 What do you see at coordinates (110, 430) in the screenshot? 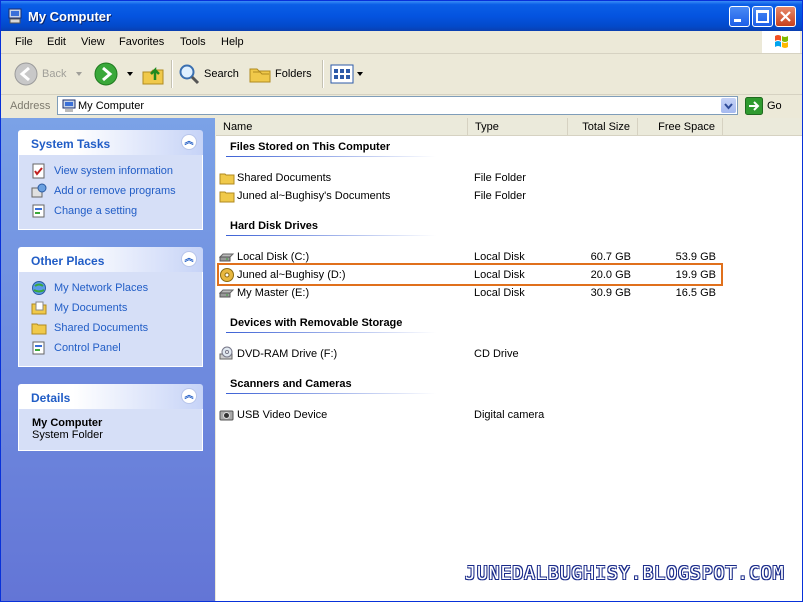
I see `details-body: My Computer System Folder` at bounding box center [110, 430].